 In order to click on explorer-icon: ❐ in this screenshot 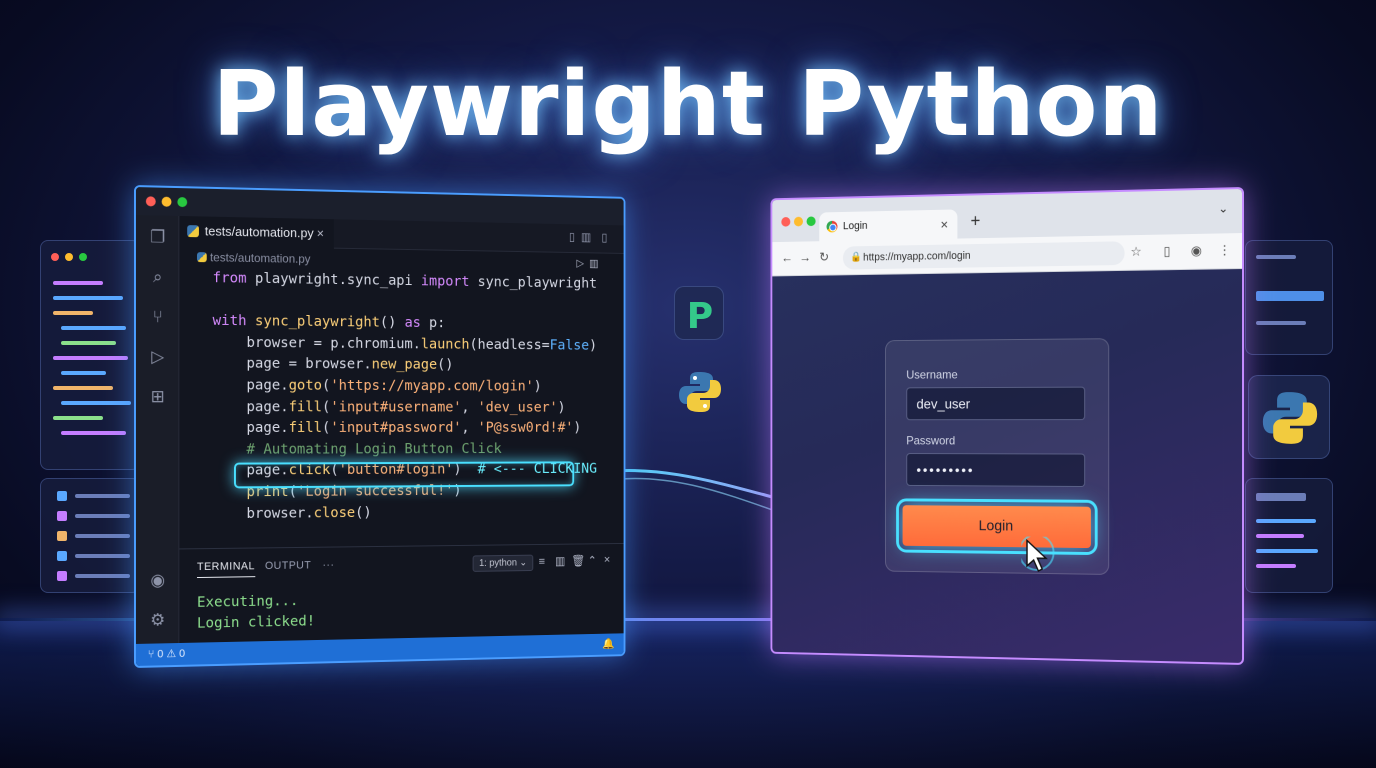, I will do `click(158, 237)`.